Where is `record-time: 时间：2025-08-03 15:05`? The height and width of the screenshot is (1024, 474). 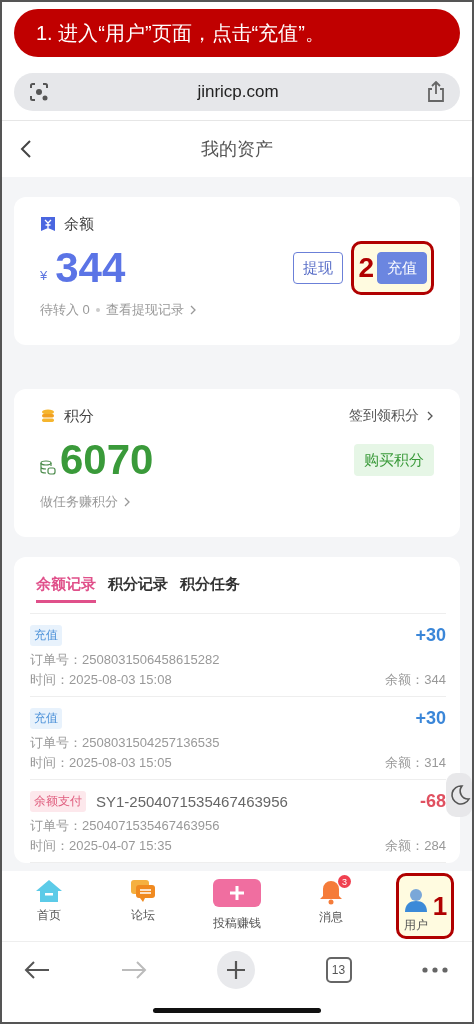 record-time: 时间：2025-08-03 15:05 is located at coordinates (101, 763).